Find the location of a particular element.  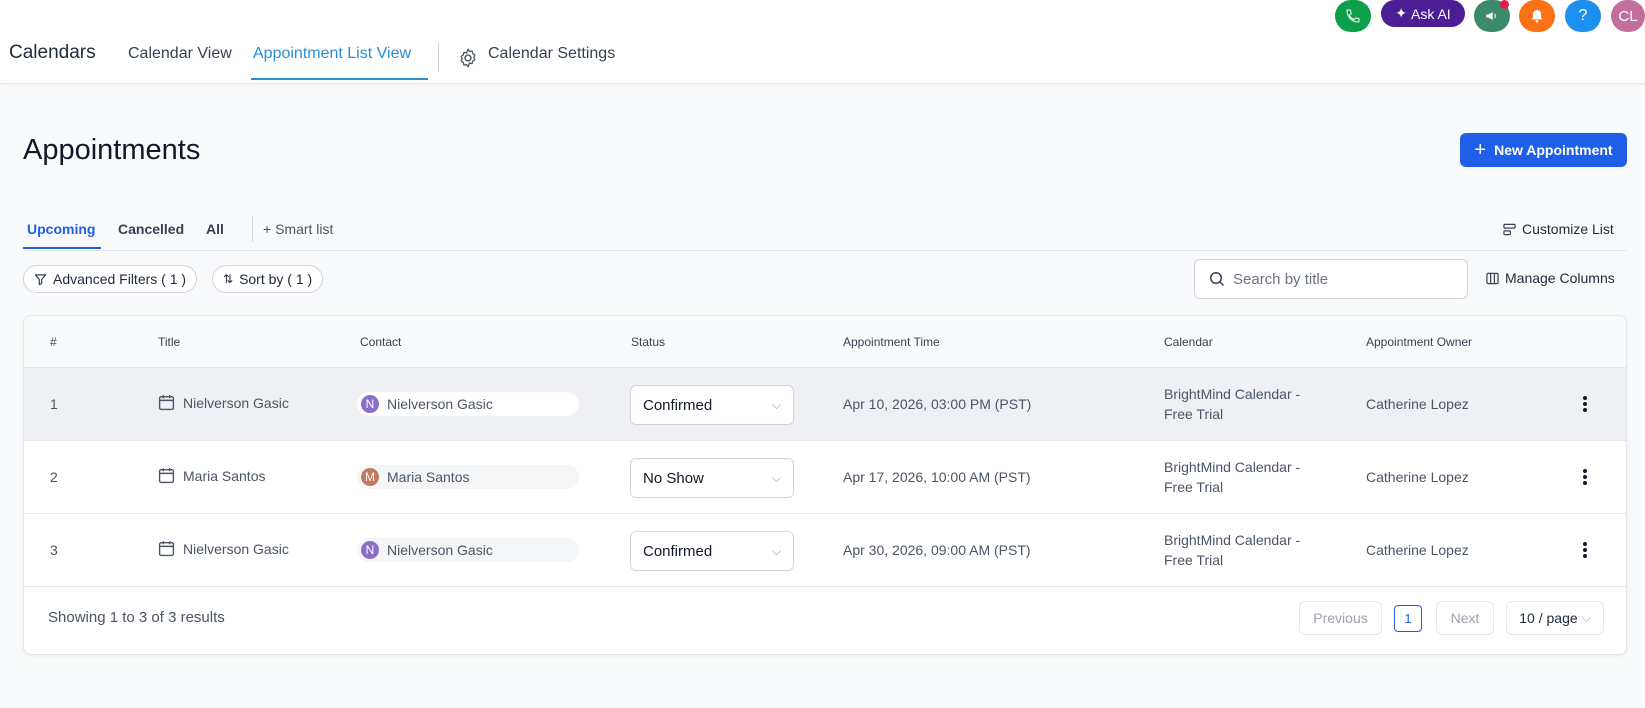

results-summary: Showing 1 to 3 of 3 results is located at coordinates (136, 617).